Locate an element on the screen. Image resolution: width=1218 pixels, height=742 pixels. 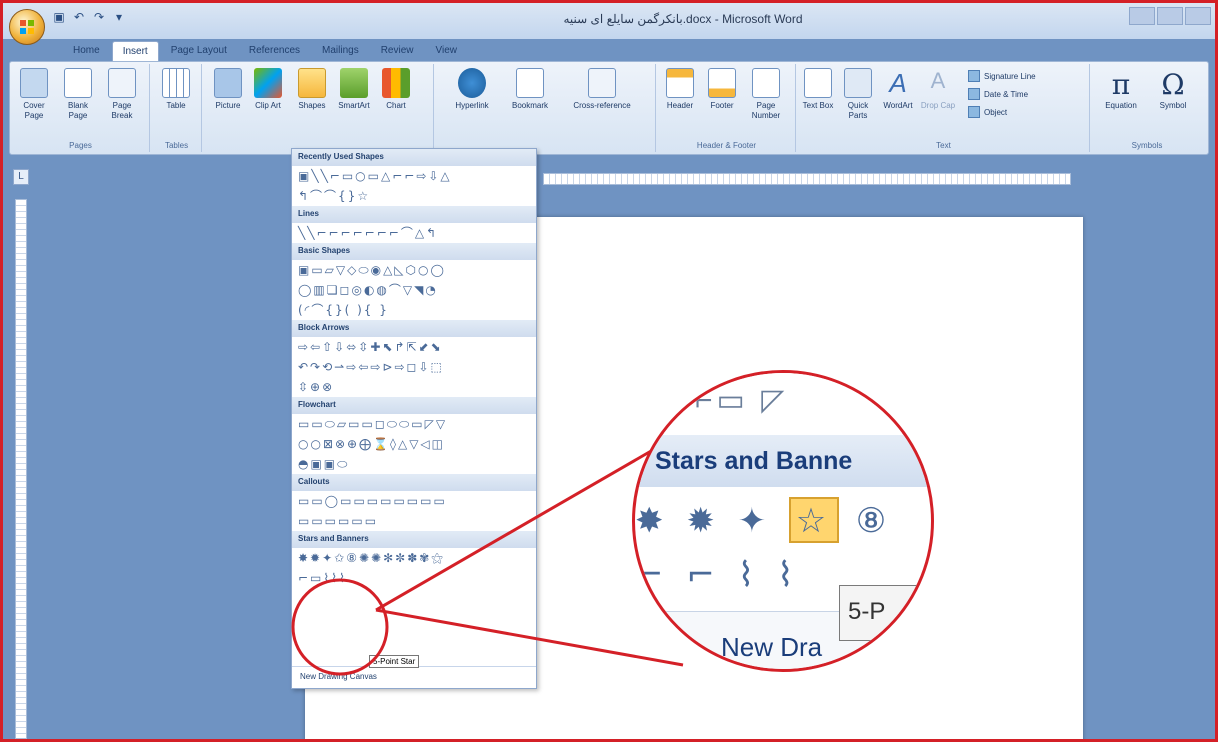
pi-icon: π is located at coordinates (1121, 84).